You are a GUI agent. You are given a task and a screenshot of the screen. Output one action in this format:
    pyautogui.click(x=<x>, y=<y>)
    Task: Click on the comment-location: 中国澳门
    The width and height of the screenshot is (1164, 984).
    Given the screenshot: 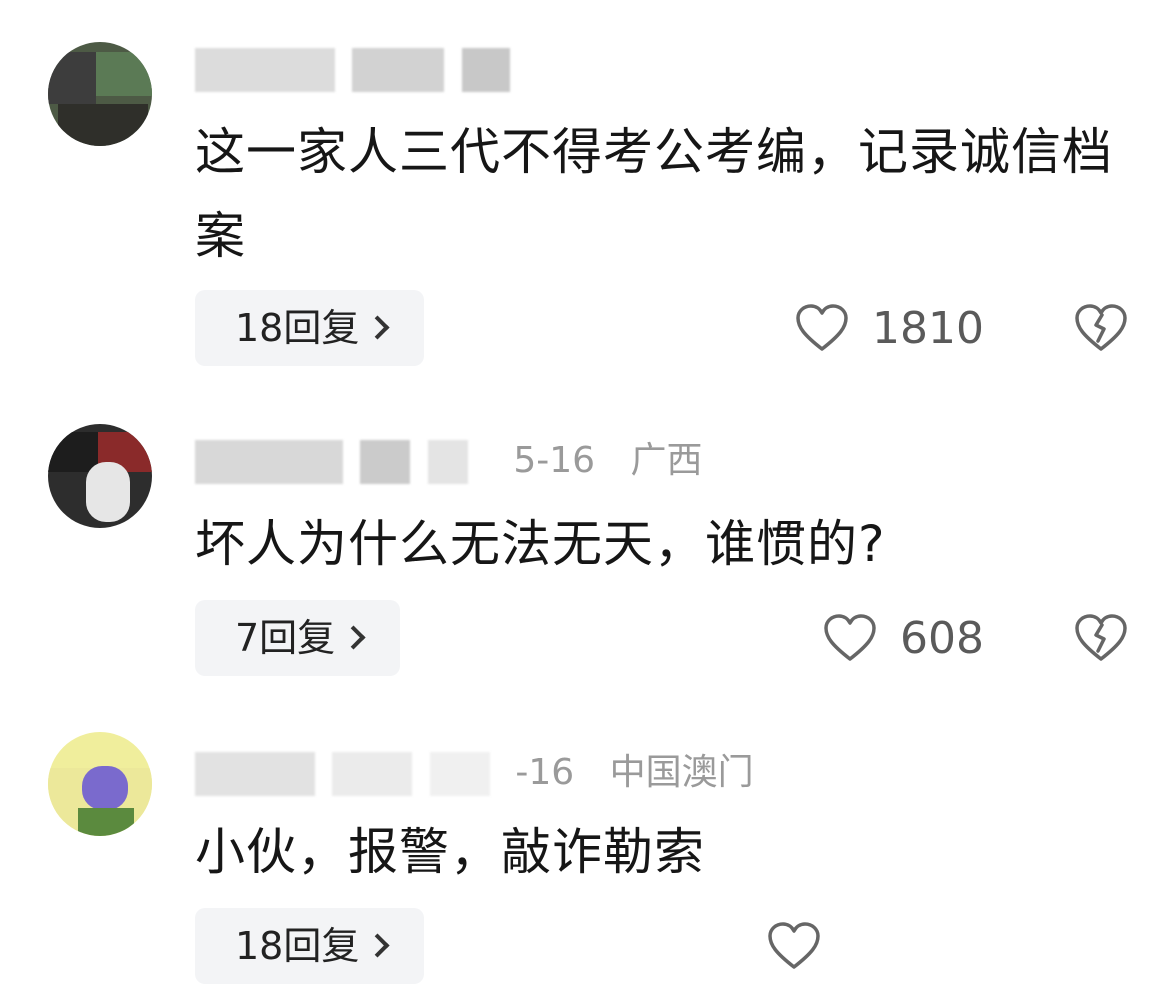 What is the action you would take?
    pyautogui.click(x=681, y=772)
    